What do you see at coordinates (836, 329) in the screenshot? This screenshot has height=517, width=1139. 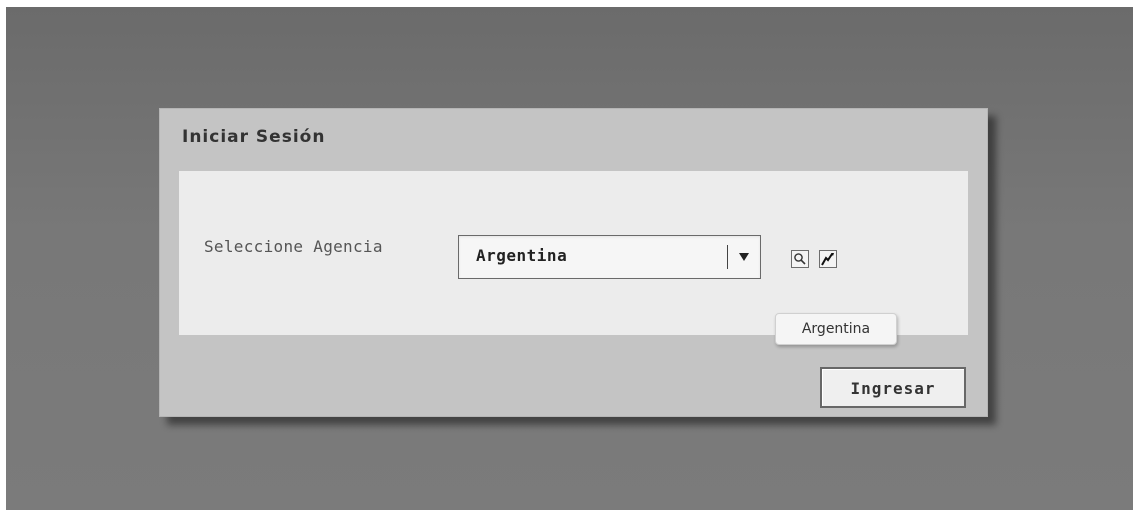 I see `agency-tooltip: Argentina` at bounding box center [836, 329].